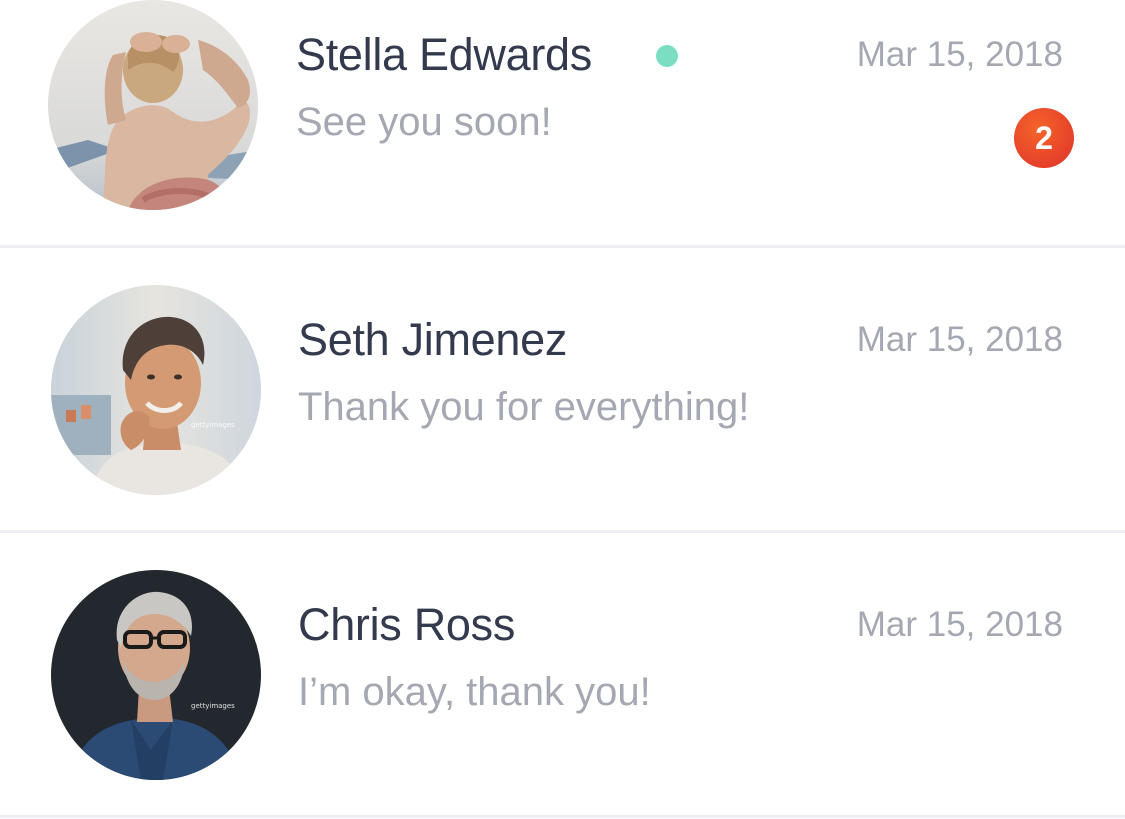 Image resolution: width=1125 pixels, height=819 pixels. I want to click on message-preview: Thank you for everything!, so click(524, 407).